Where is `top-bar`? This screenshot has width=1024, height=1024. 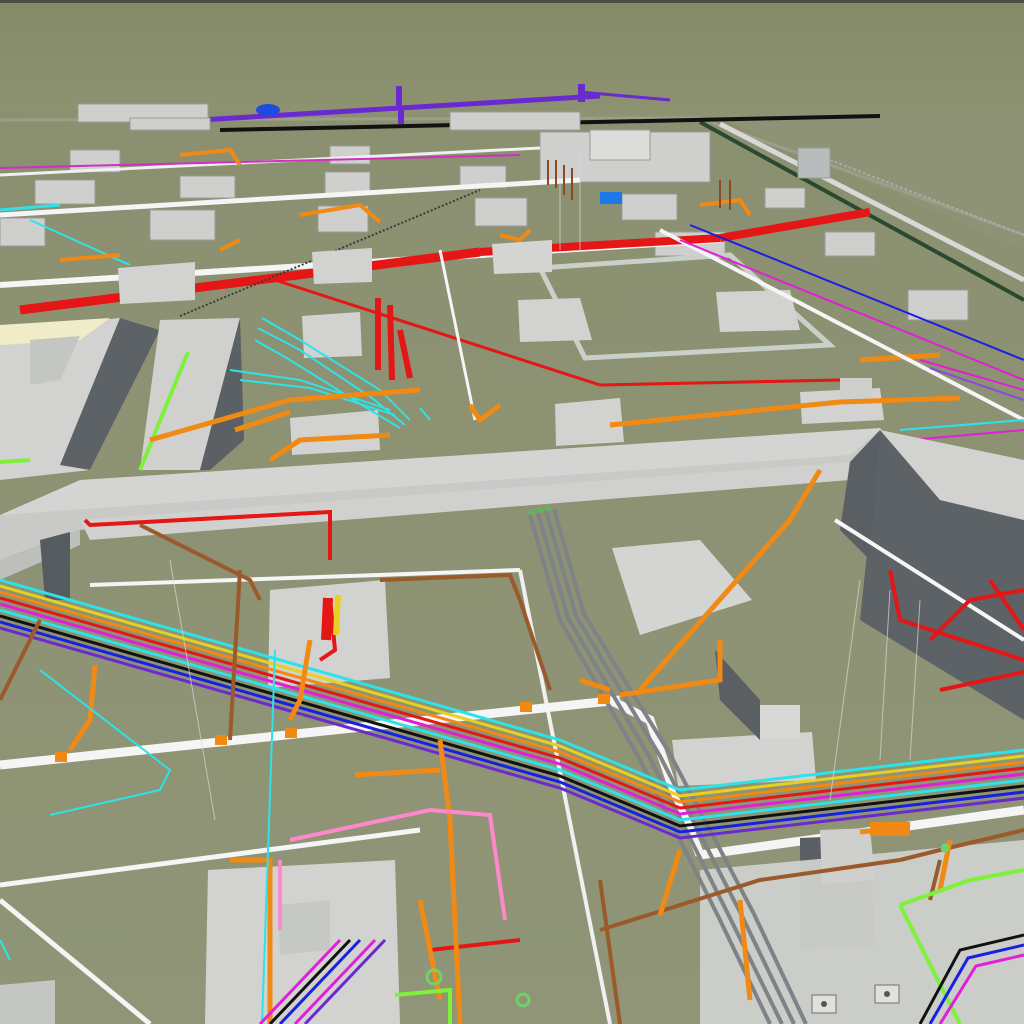
top-bar is located at coordinates (512, 1).